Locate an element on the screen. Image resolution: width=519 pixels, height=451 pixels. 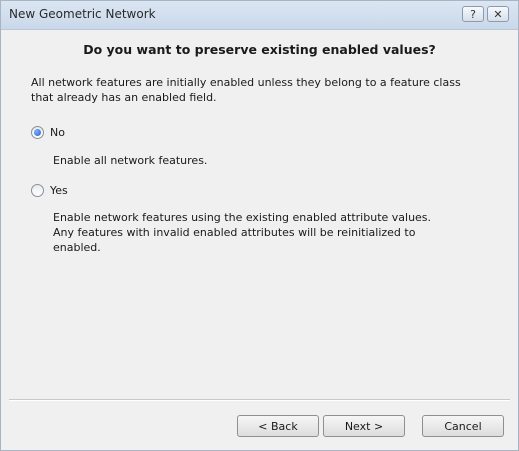
radio-button-no is located at coordinates (37, 132).